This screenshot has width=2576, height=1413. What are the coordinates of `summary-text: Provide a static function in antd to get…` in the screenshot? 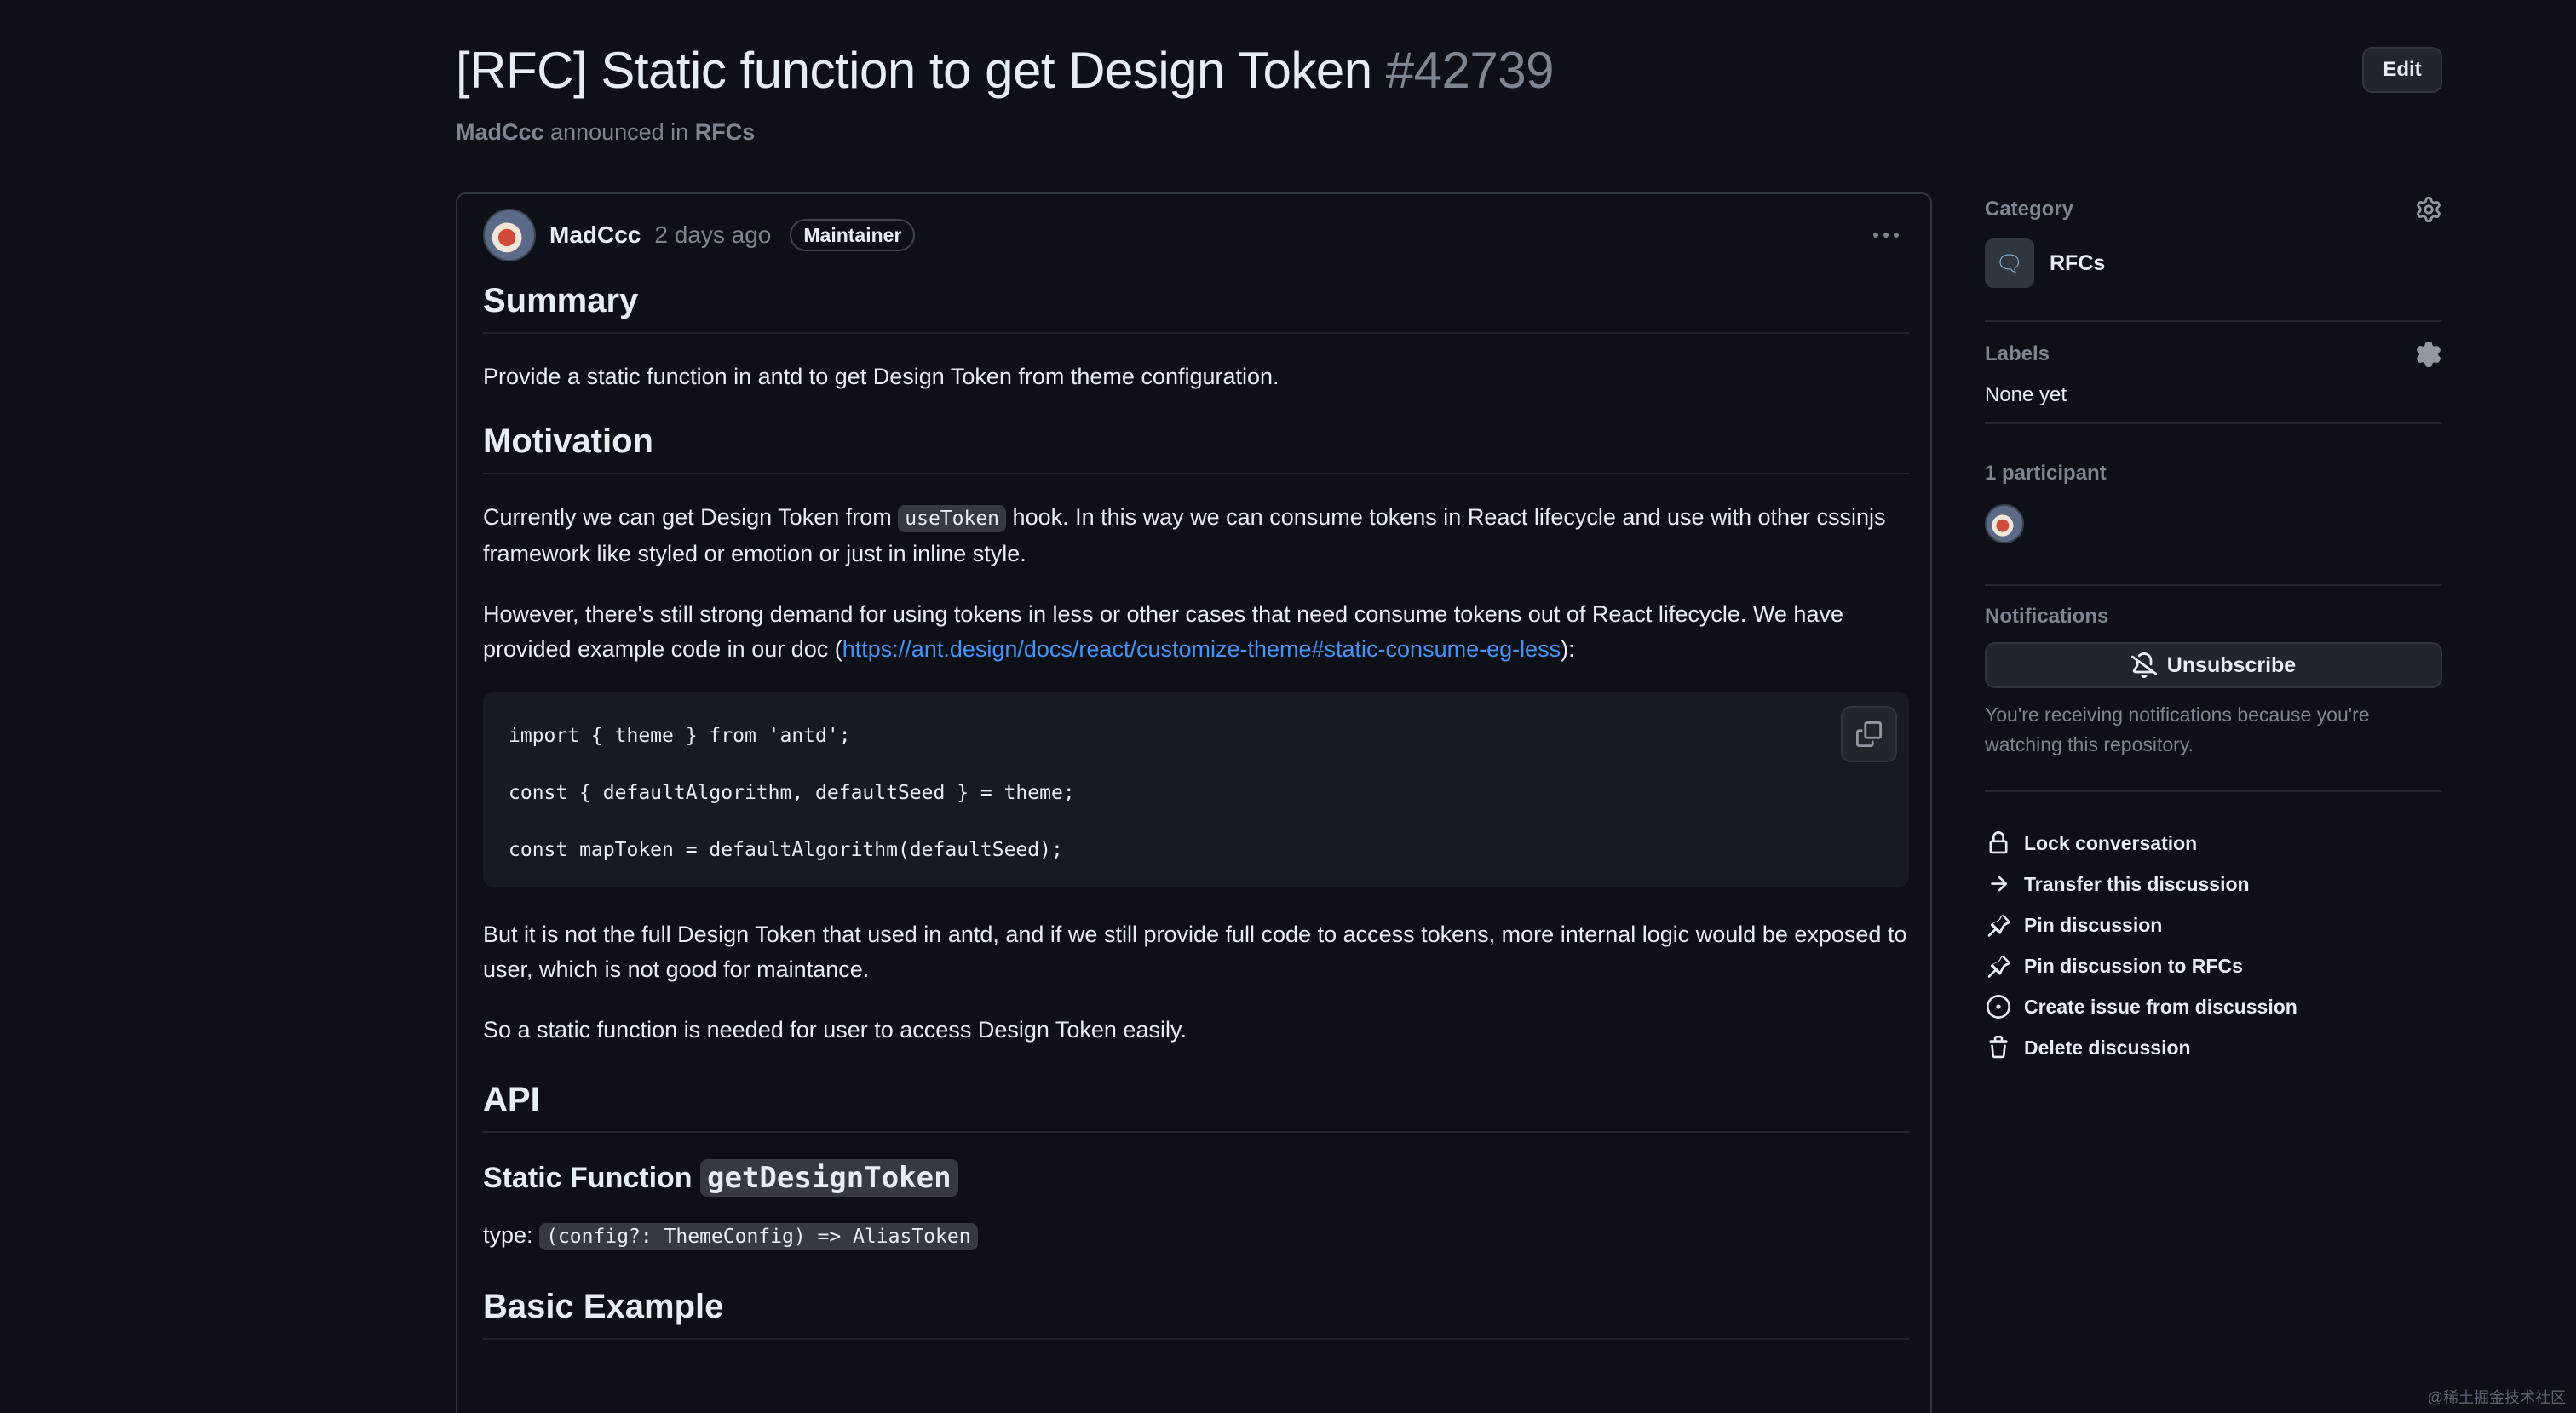 It's located at (881, 376).